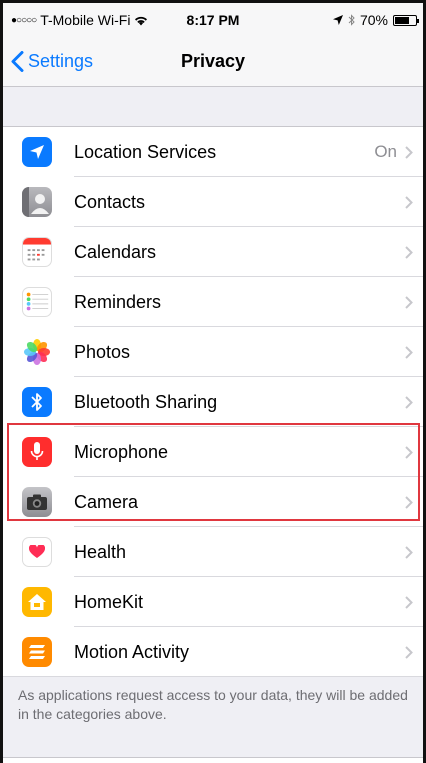 This screenshot has width=426, height=763. Describe the element at coordinates (213, 20) in the screenshot. I see `status-bar: ●○○○○ T-Mobile Wi-Fi 8:17 PM 70%` at that location.